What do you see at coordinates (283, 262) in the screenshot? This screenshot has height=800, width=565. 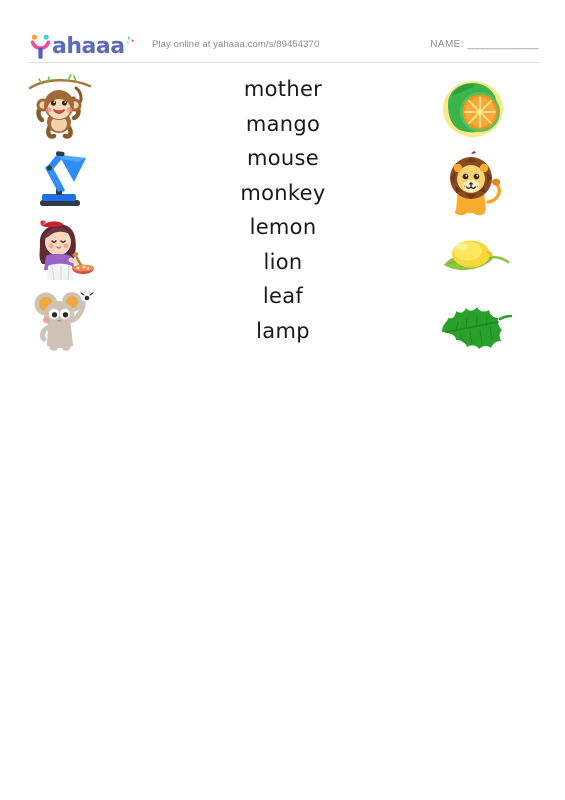 I see `word-item: lion` at bounding box center [283, 262].